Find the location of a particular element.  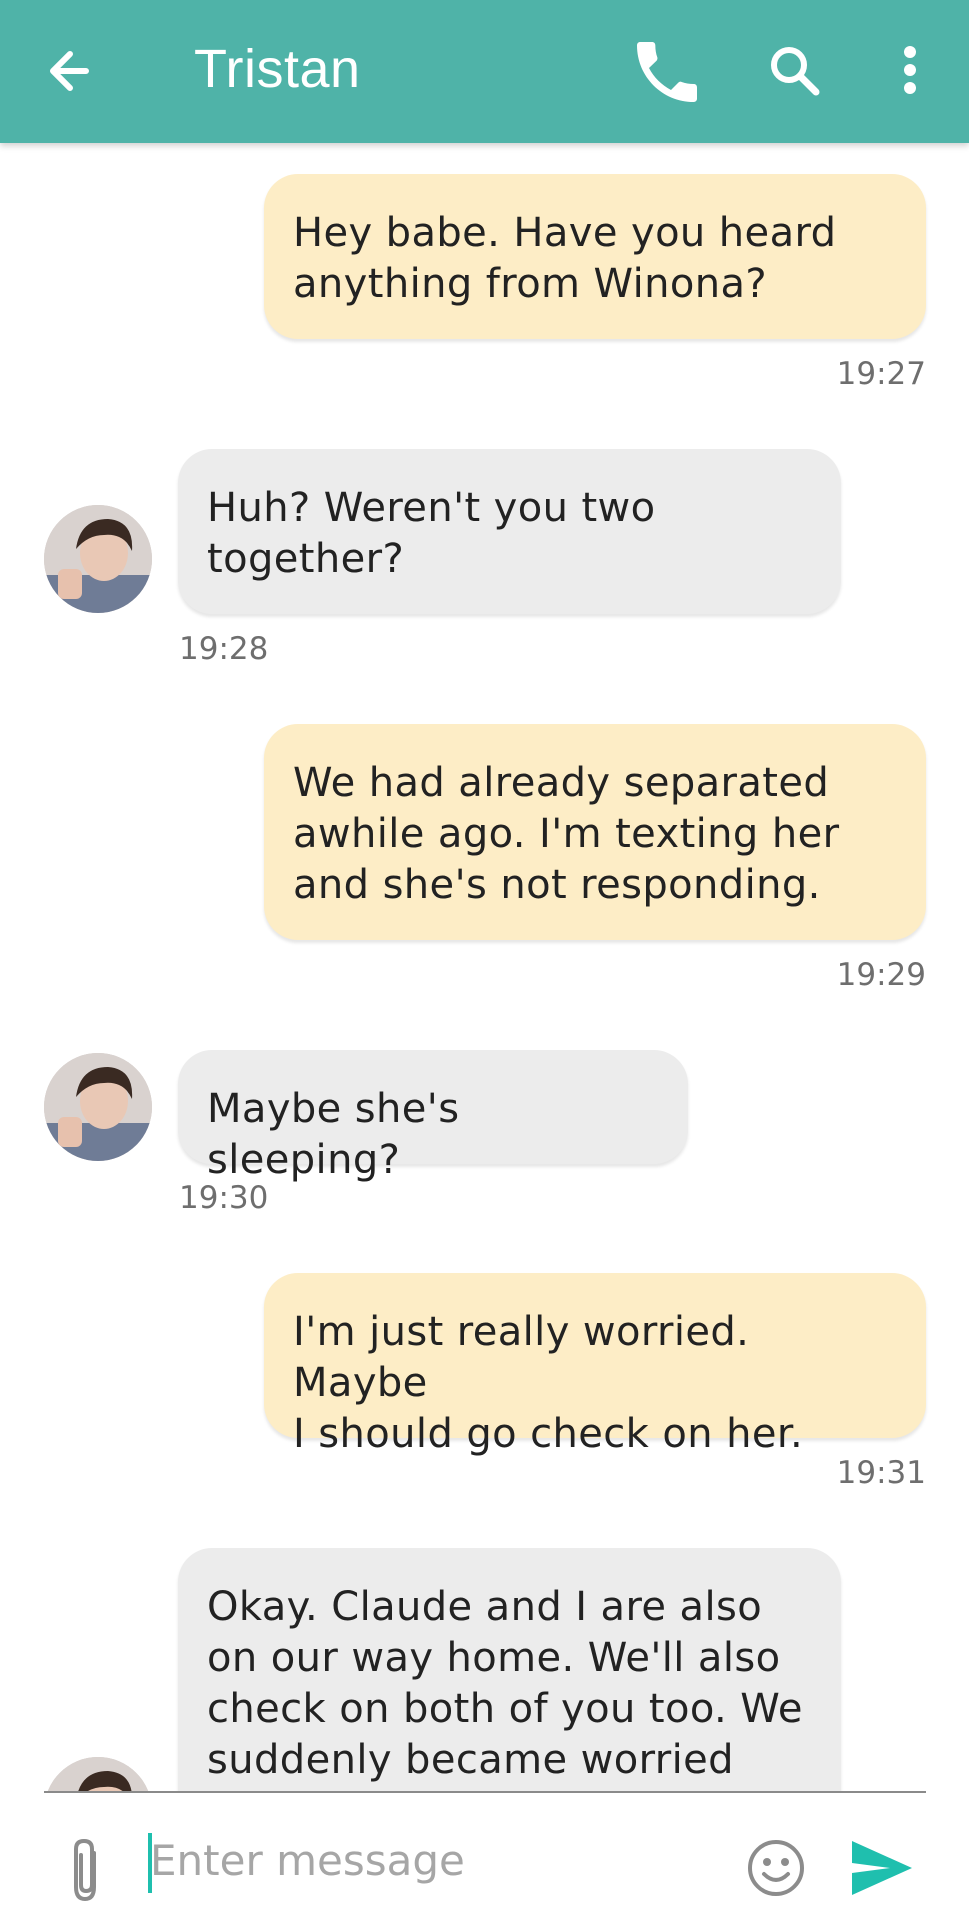

search-icon is located at coordinates (796, 72).